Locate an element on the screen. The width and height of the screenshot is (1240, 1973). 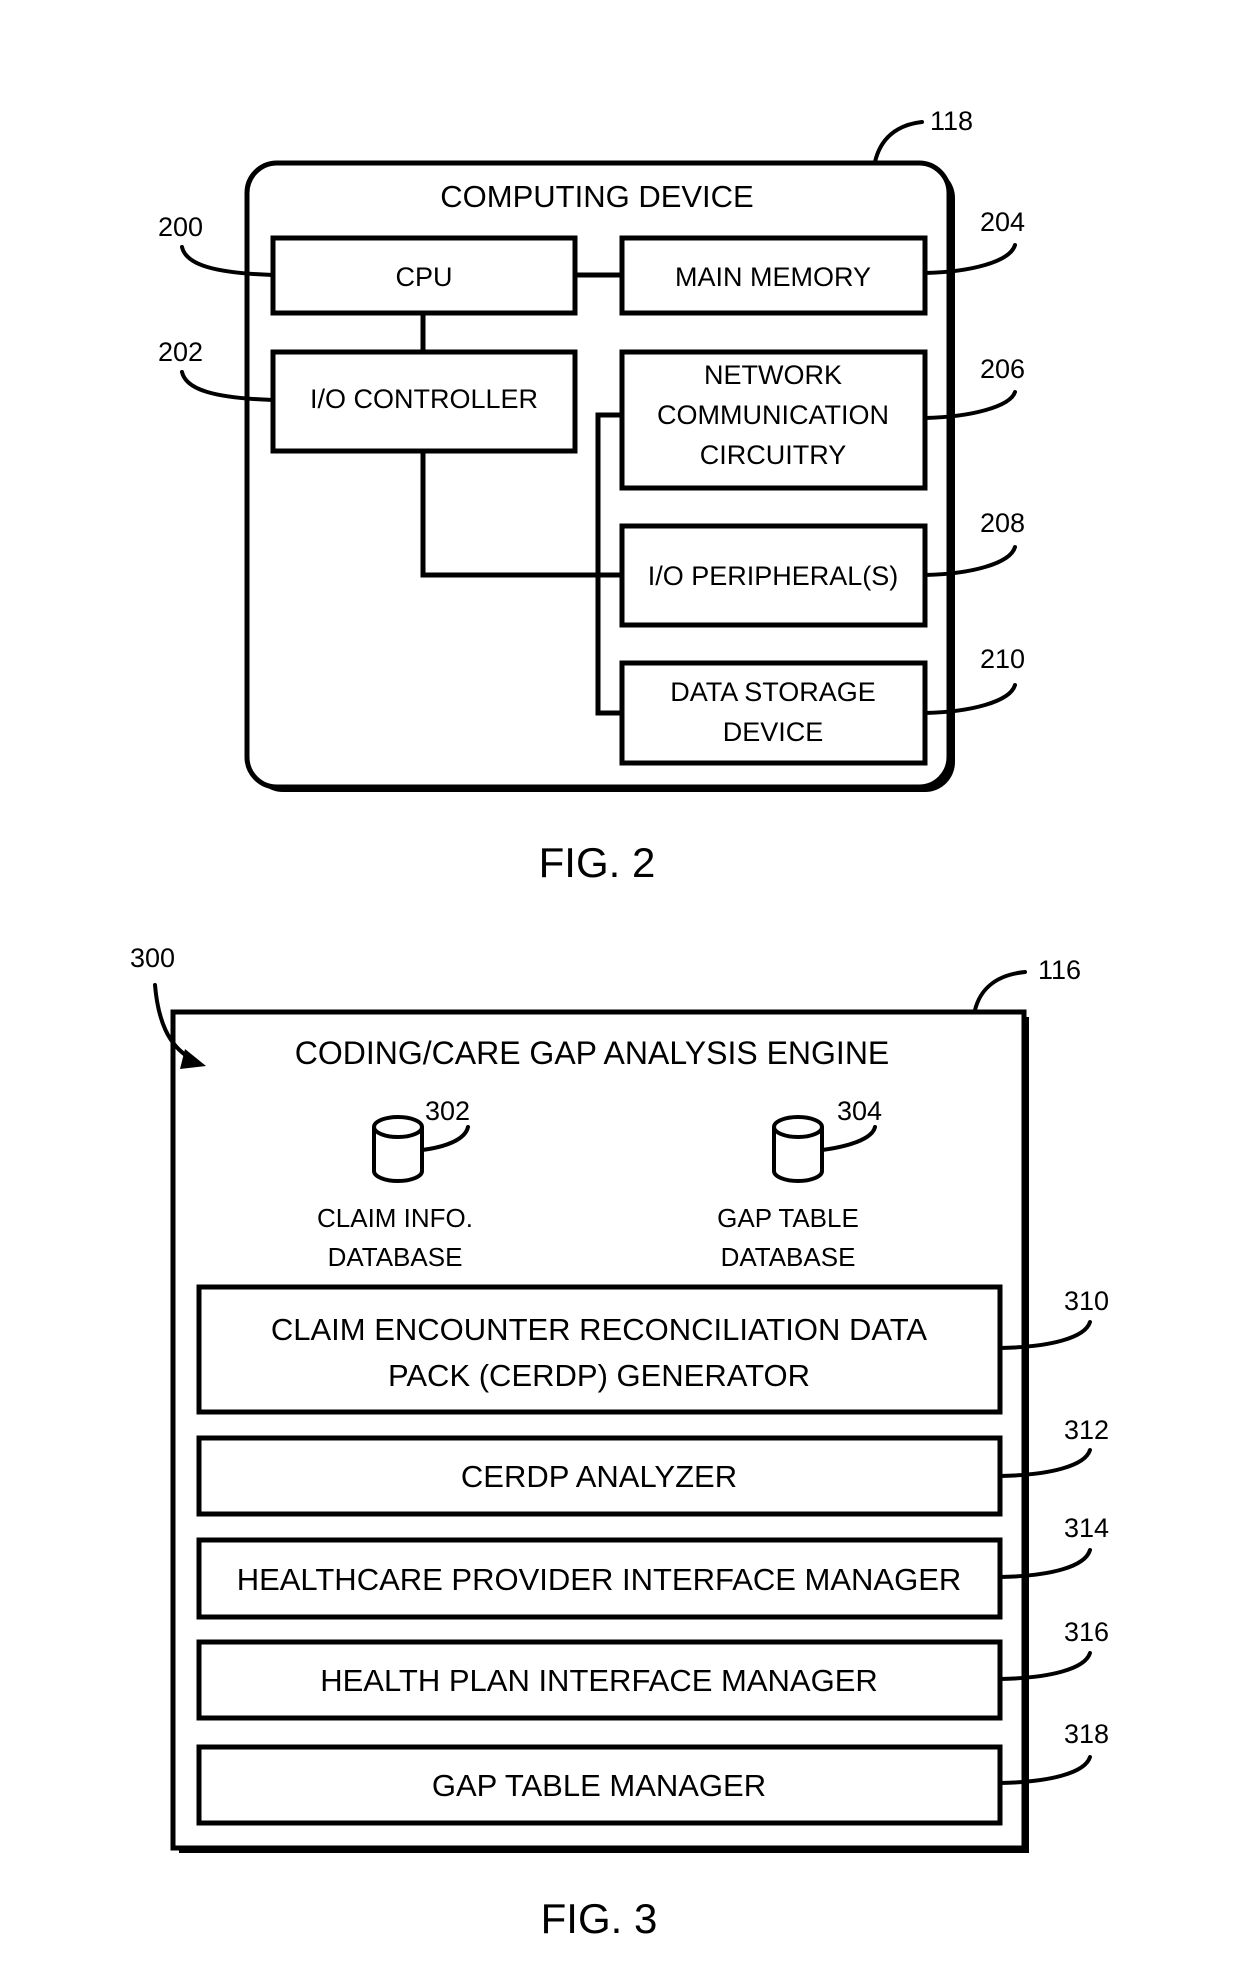
claim-info-label-line-1: CLAIM INFO. is located at coordinates (395, 1218).